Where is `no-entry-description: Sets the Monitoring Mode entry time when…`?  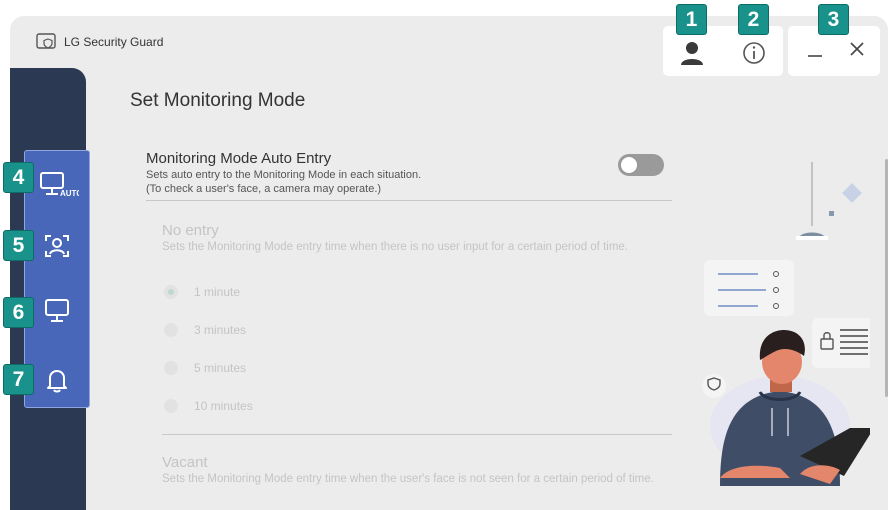
no-entry-description: Sets the Monitoring Mode entry time when… is located at coordinates (395, 247).